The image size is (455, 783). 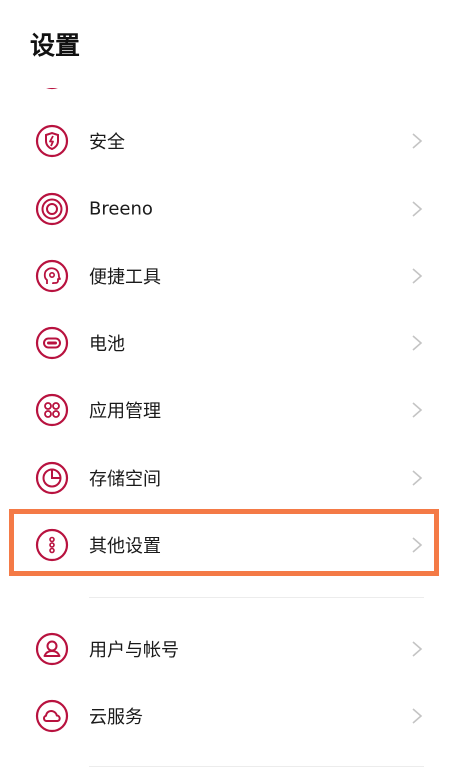 What do you see at coordinates (52, 649) in the screenshot?
I see `user-account-icon` at bounding box center [52, 649].